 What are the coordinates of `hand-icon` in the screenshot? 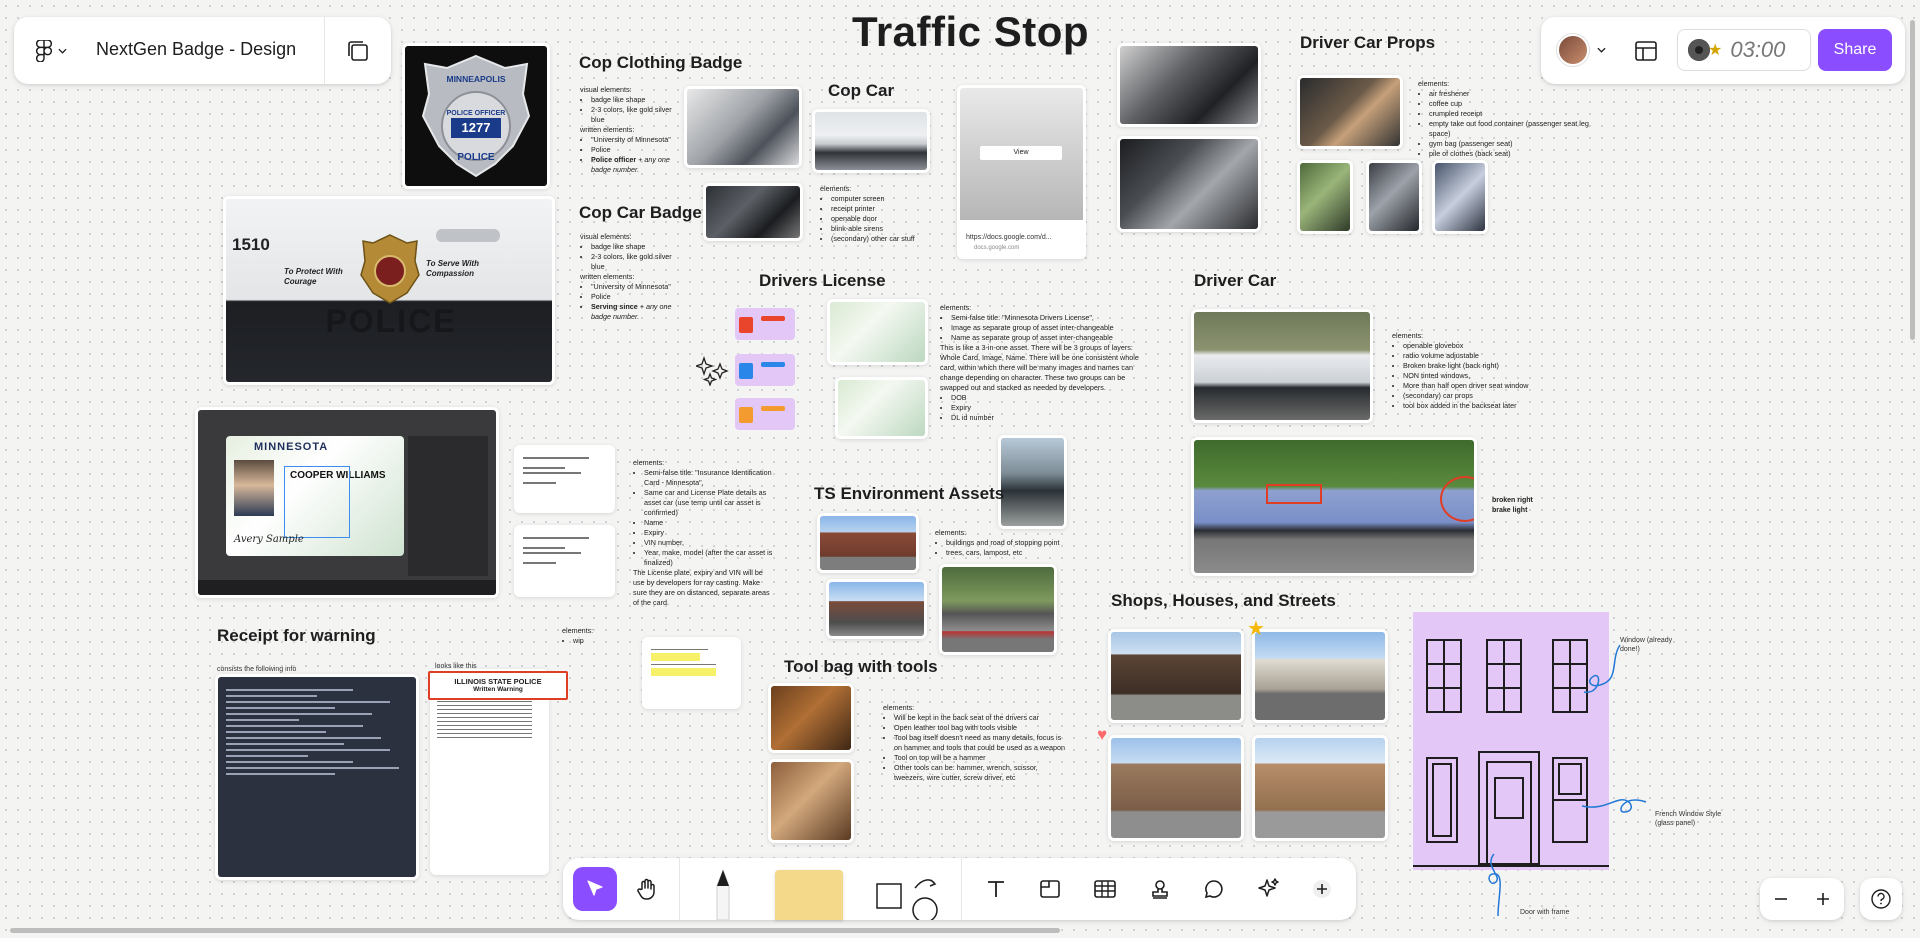 It's located at (646, 889).